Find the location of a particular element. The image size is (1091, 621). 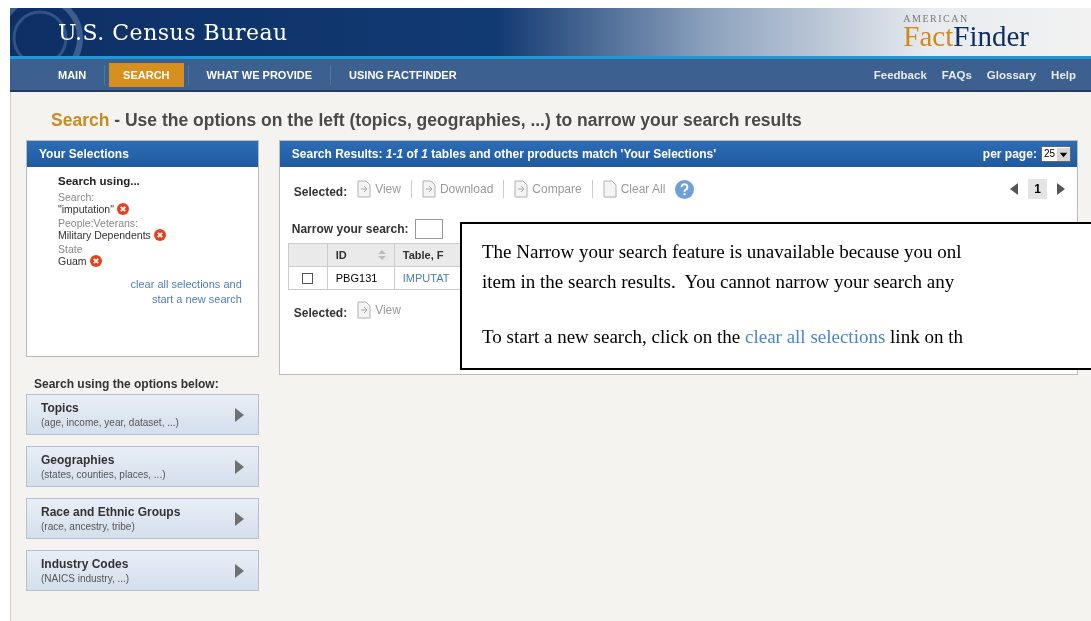

toolbar-action: Compare is located at coordinates (548, 189).